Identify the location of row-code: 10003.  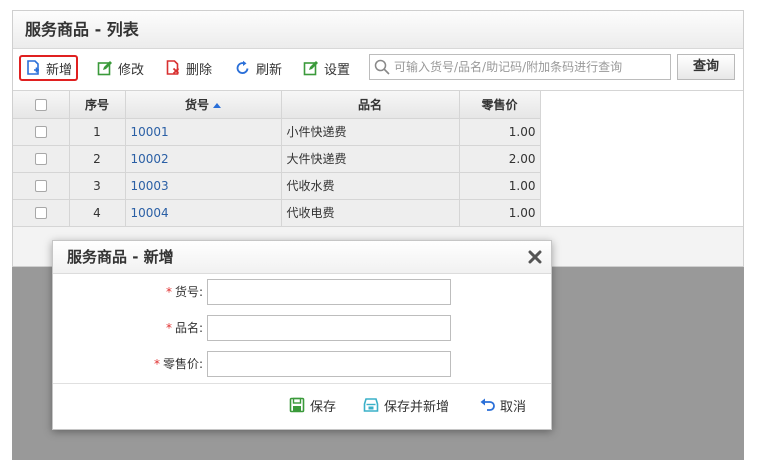
(203, 186).